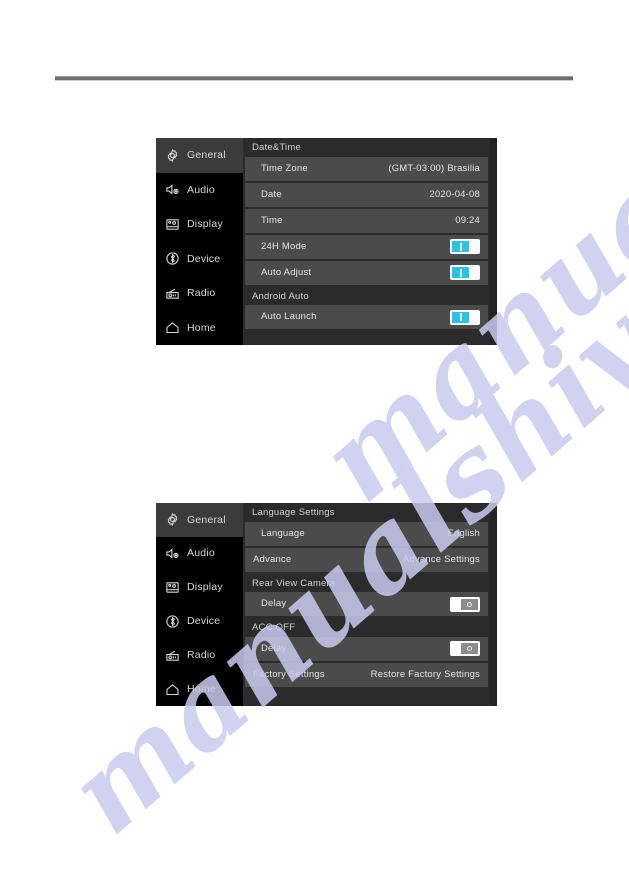 The height and width of the screenshot is (893, 629). I want to click on row-acc-off-delay: Delay, so click(366, 648).